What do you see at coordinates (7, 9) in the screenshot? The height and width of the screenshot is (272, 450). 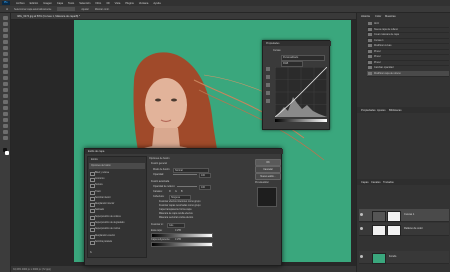 I see `move-tool-icon: ✥` at bounding box center [7, 9].